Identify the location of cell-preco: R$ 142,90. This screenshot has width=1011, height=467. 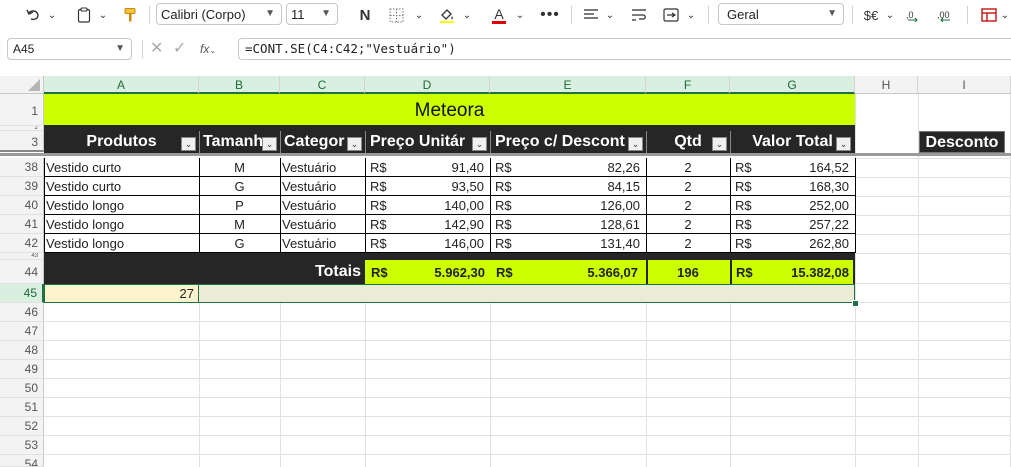
(427, 224).